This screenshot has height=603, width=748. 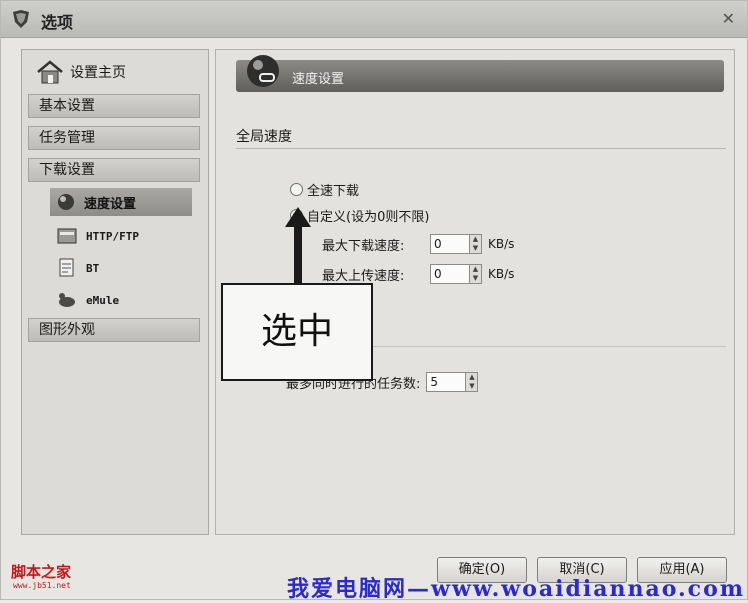 What do you see at coordinates (296, 189) in the screenshot?
I see `radio-full-speed-indicator` at bounding box center [296, 189].